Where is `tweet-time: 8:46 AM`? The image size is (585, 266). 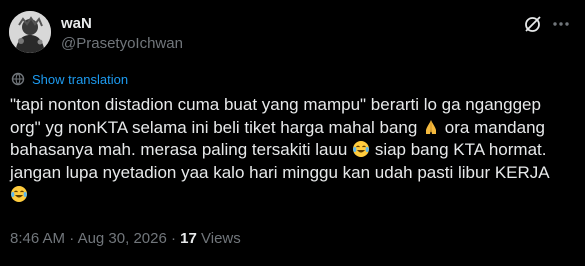 tweet-time: 8:46 AM is located at coordinates (37, 238).